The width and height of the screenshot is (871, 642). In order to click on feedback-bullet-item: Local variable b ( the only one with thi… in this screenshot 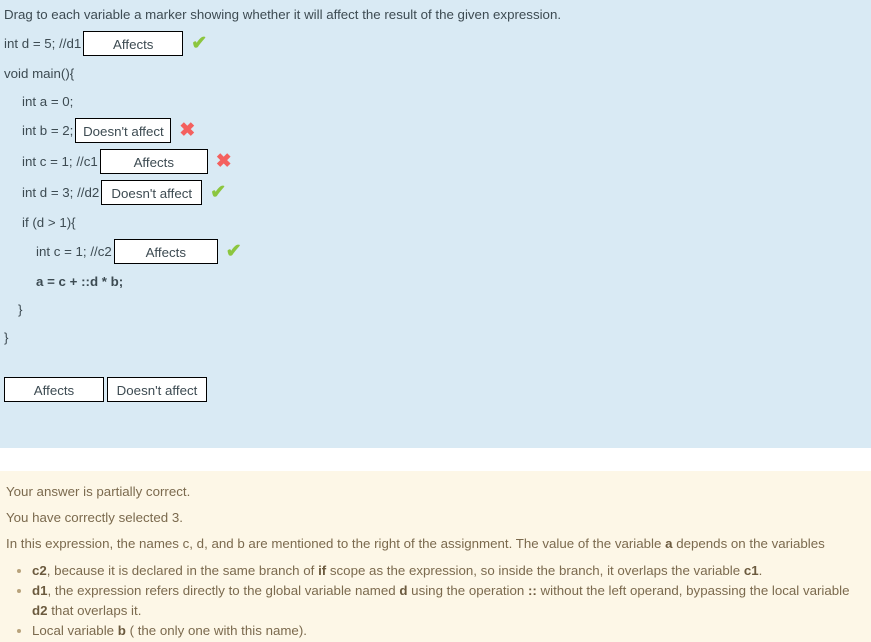, I will do `click(447, 631)`.